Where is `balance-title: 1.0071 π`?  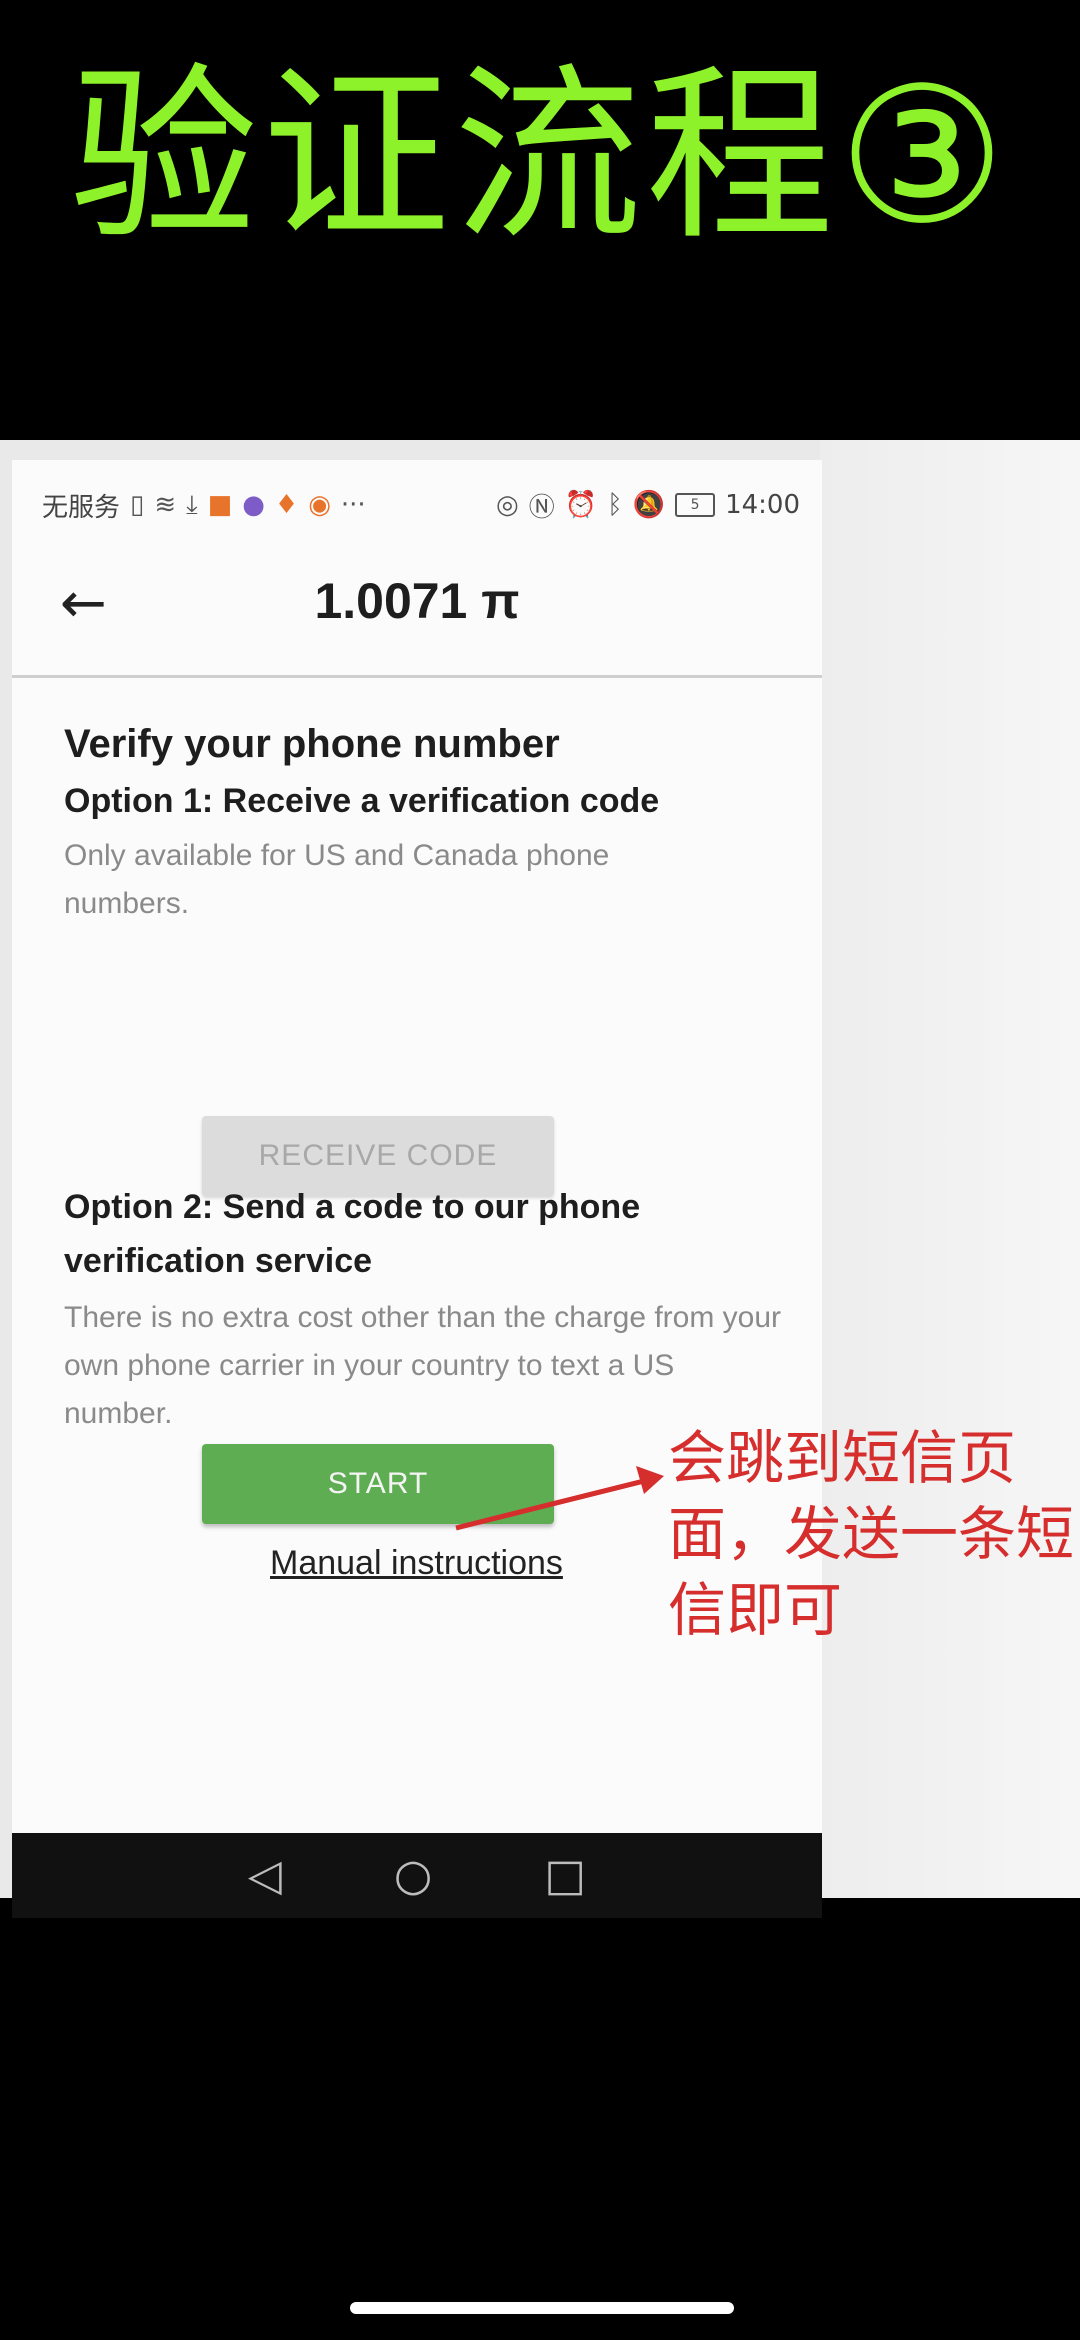
balance-title: 1.0071 π is located at coordinates (417, 601).